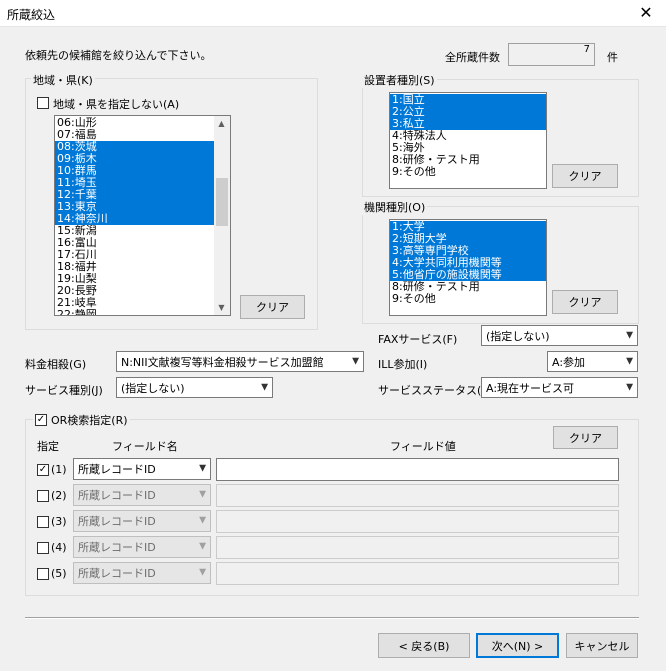 The height and width of the screenshot is (671, 666). I want to click on fax-select-value: (指定しない), so click(518, 336).